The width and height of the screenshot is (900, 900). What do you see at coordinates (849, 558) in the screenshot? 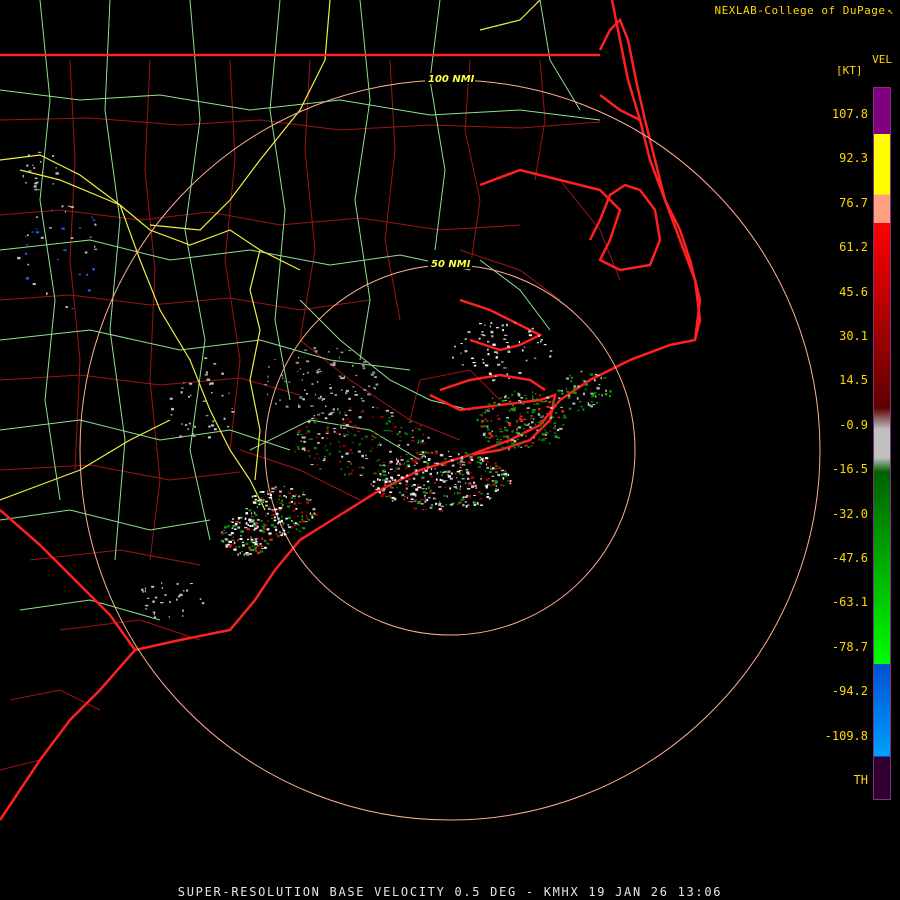
I see `legend-label: -47.6` at bounding box center [849, 558].